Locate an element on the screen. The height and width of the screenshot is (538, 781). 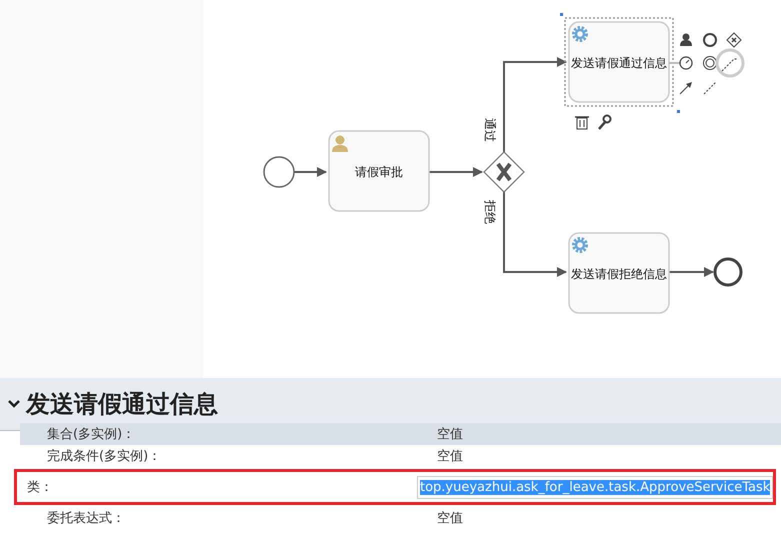
property-label: 类： is located at coordinates (40, 487).